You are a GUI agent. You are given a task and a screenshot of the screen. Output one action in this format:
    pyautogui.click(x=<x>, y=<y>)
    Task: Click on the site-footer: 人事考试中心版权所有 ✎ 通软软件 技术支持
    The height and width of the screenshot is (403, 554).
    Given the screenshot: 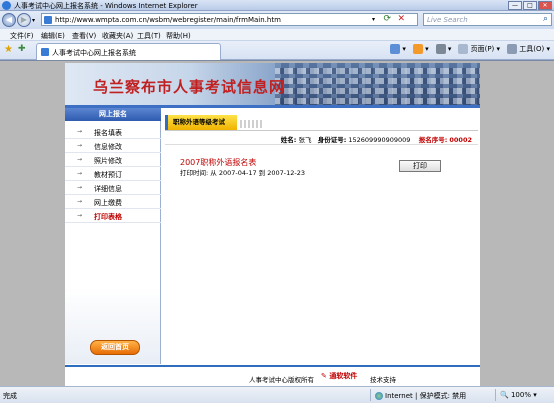 What is the action you would take?
    pyautogui.click(x=272, y=375)
    